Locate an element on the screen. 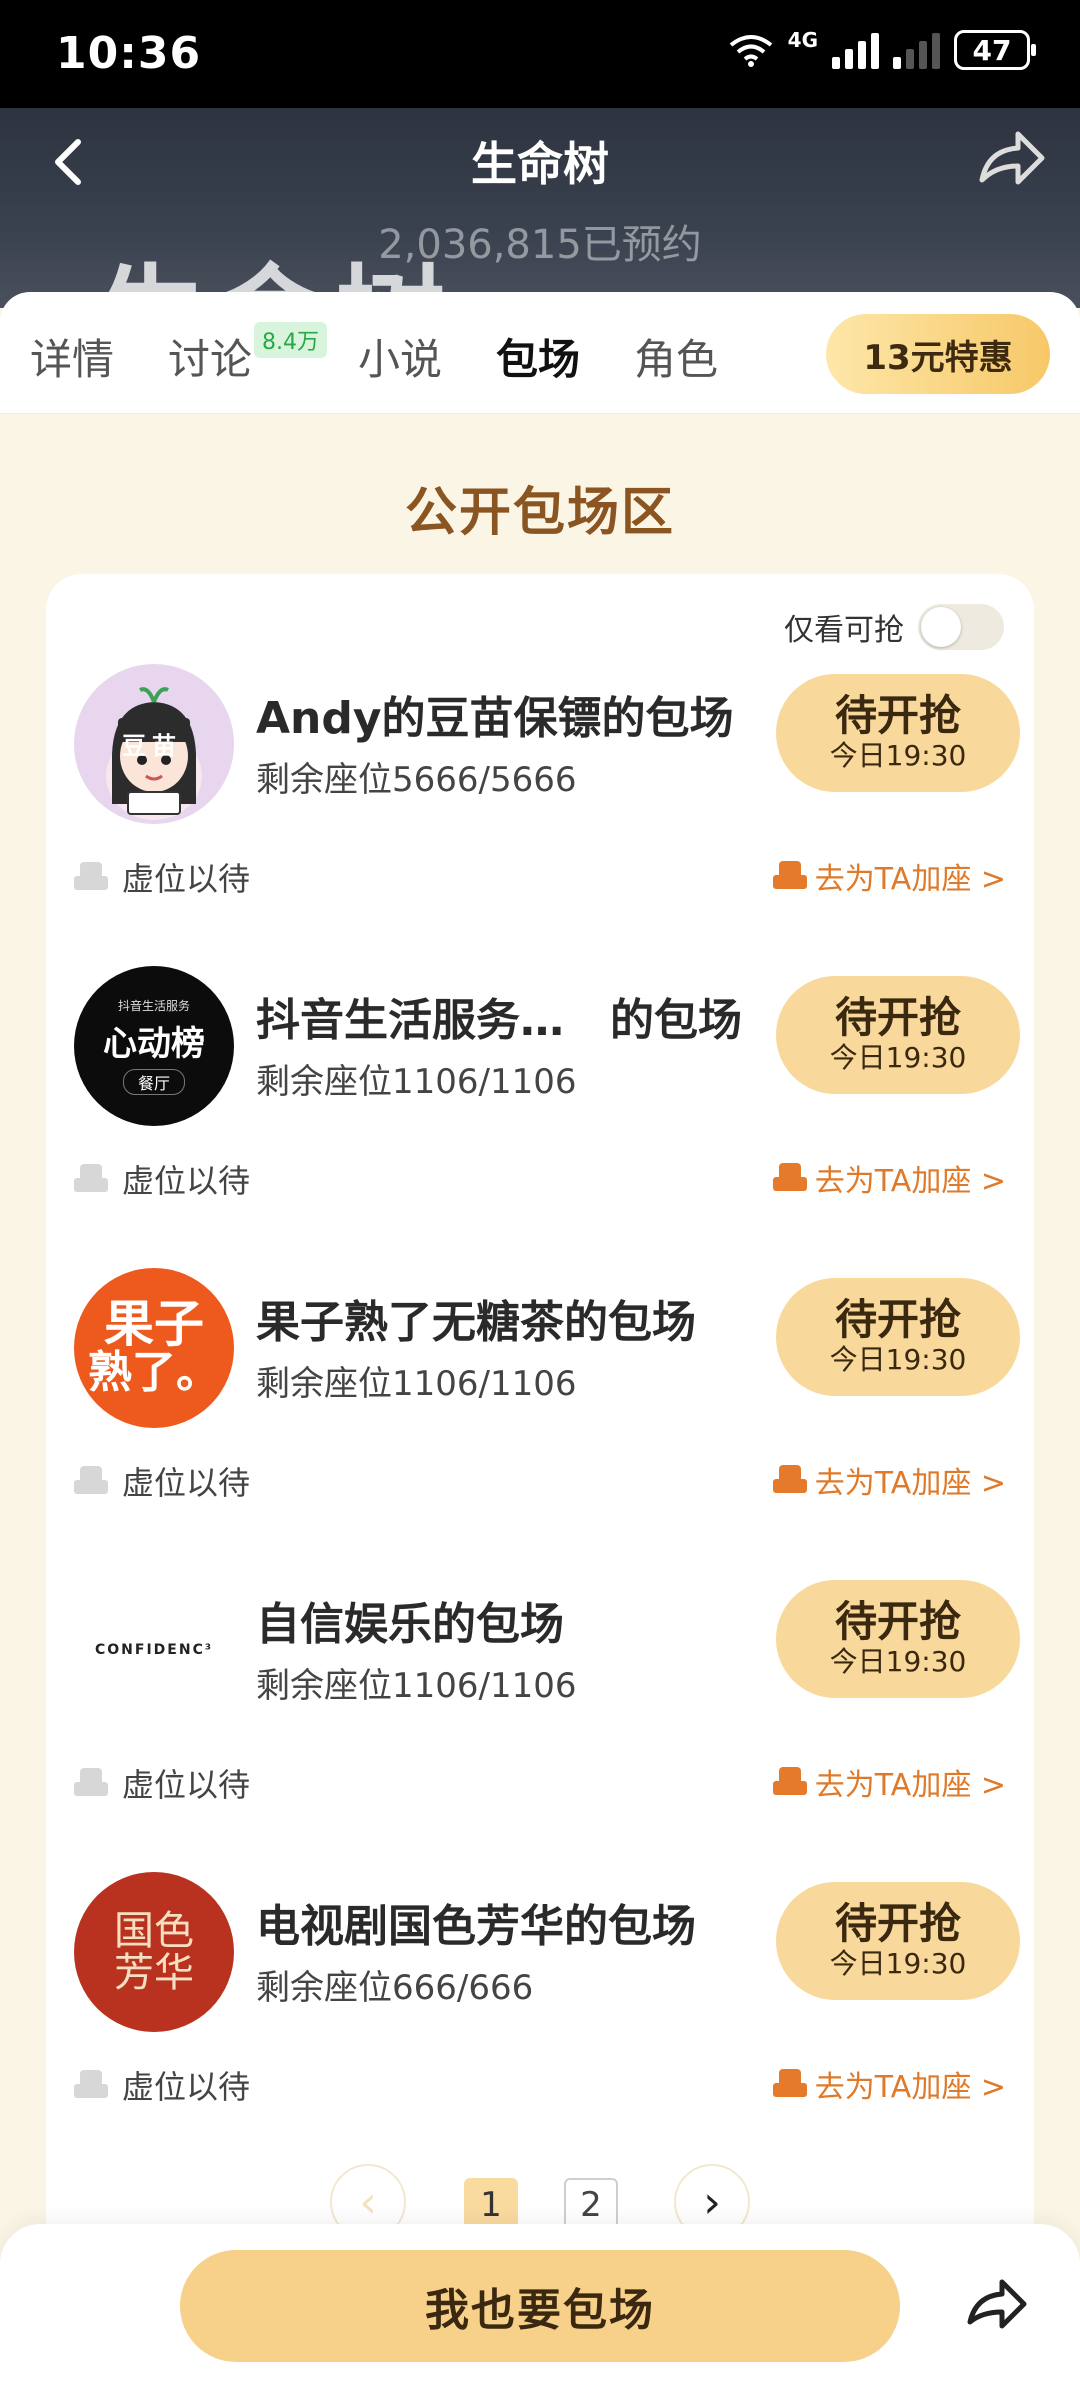  book-screening-button: 我也要包场 is located at coordinates (540, 2306).